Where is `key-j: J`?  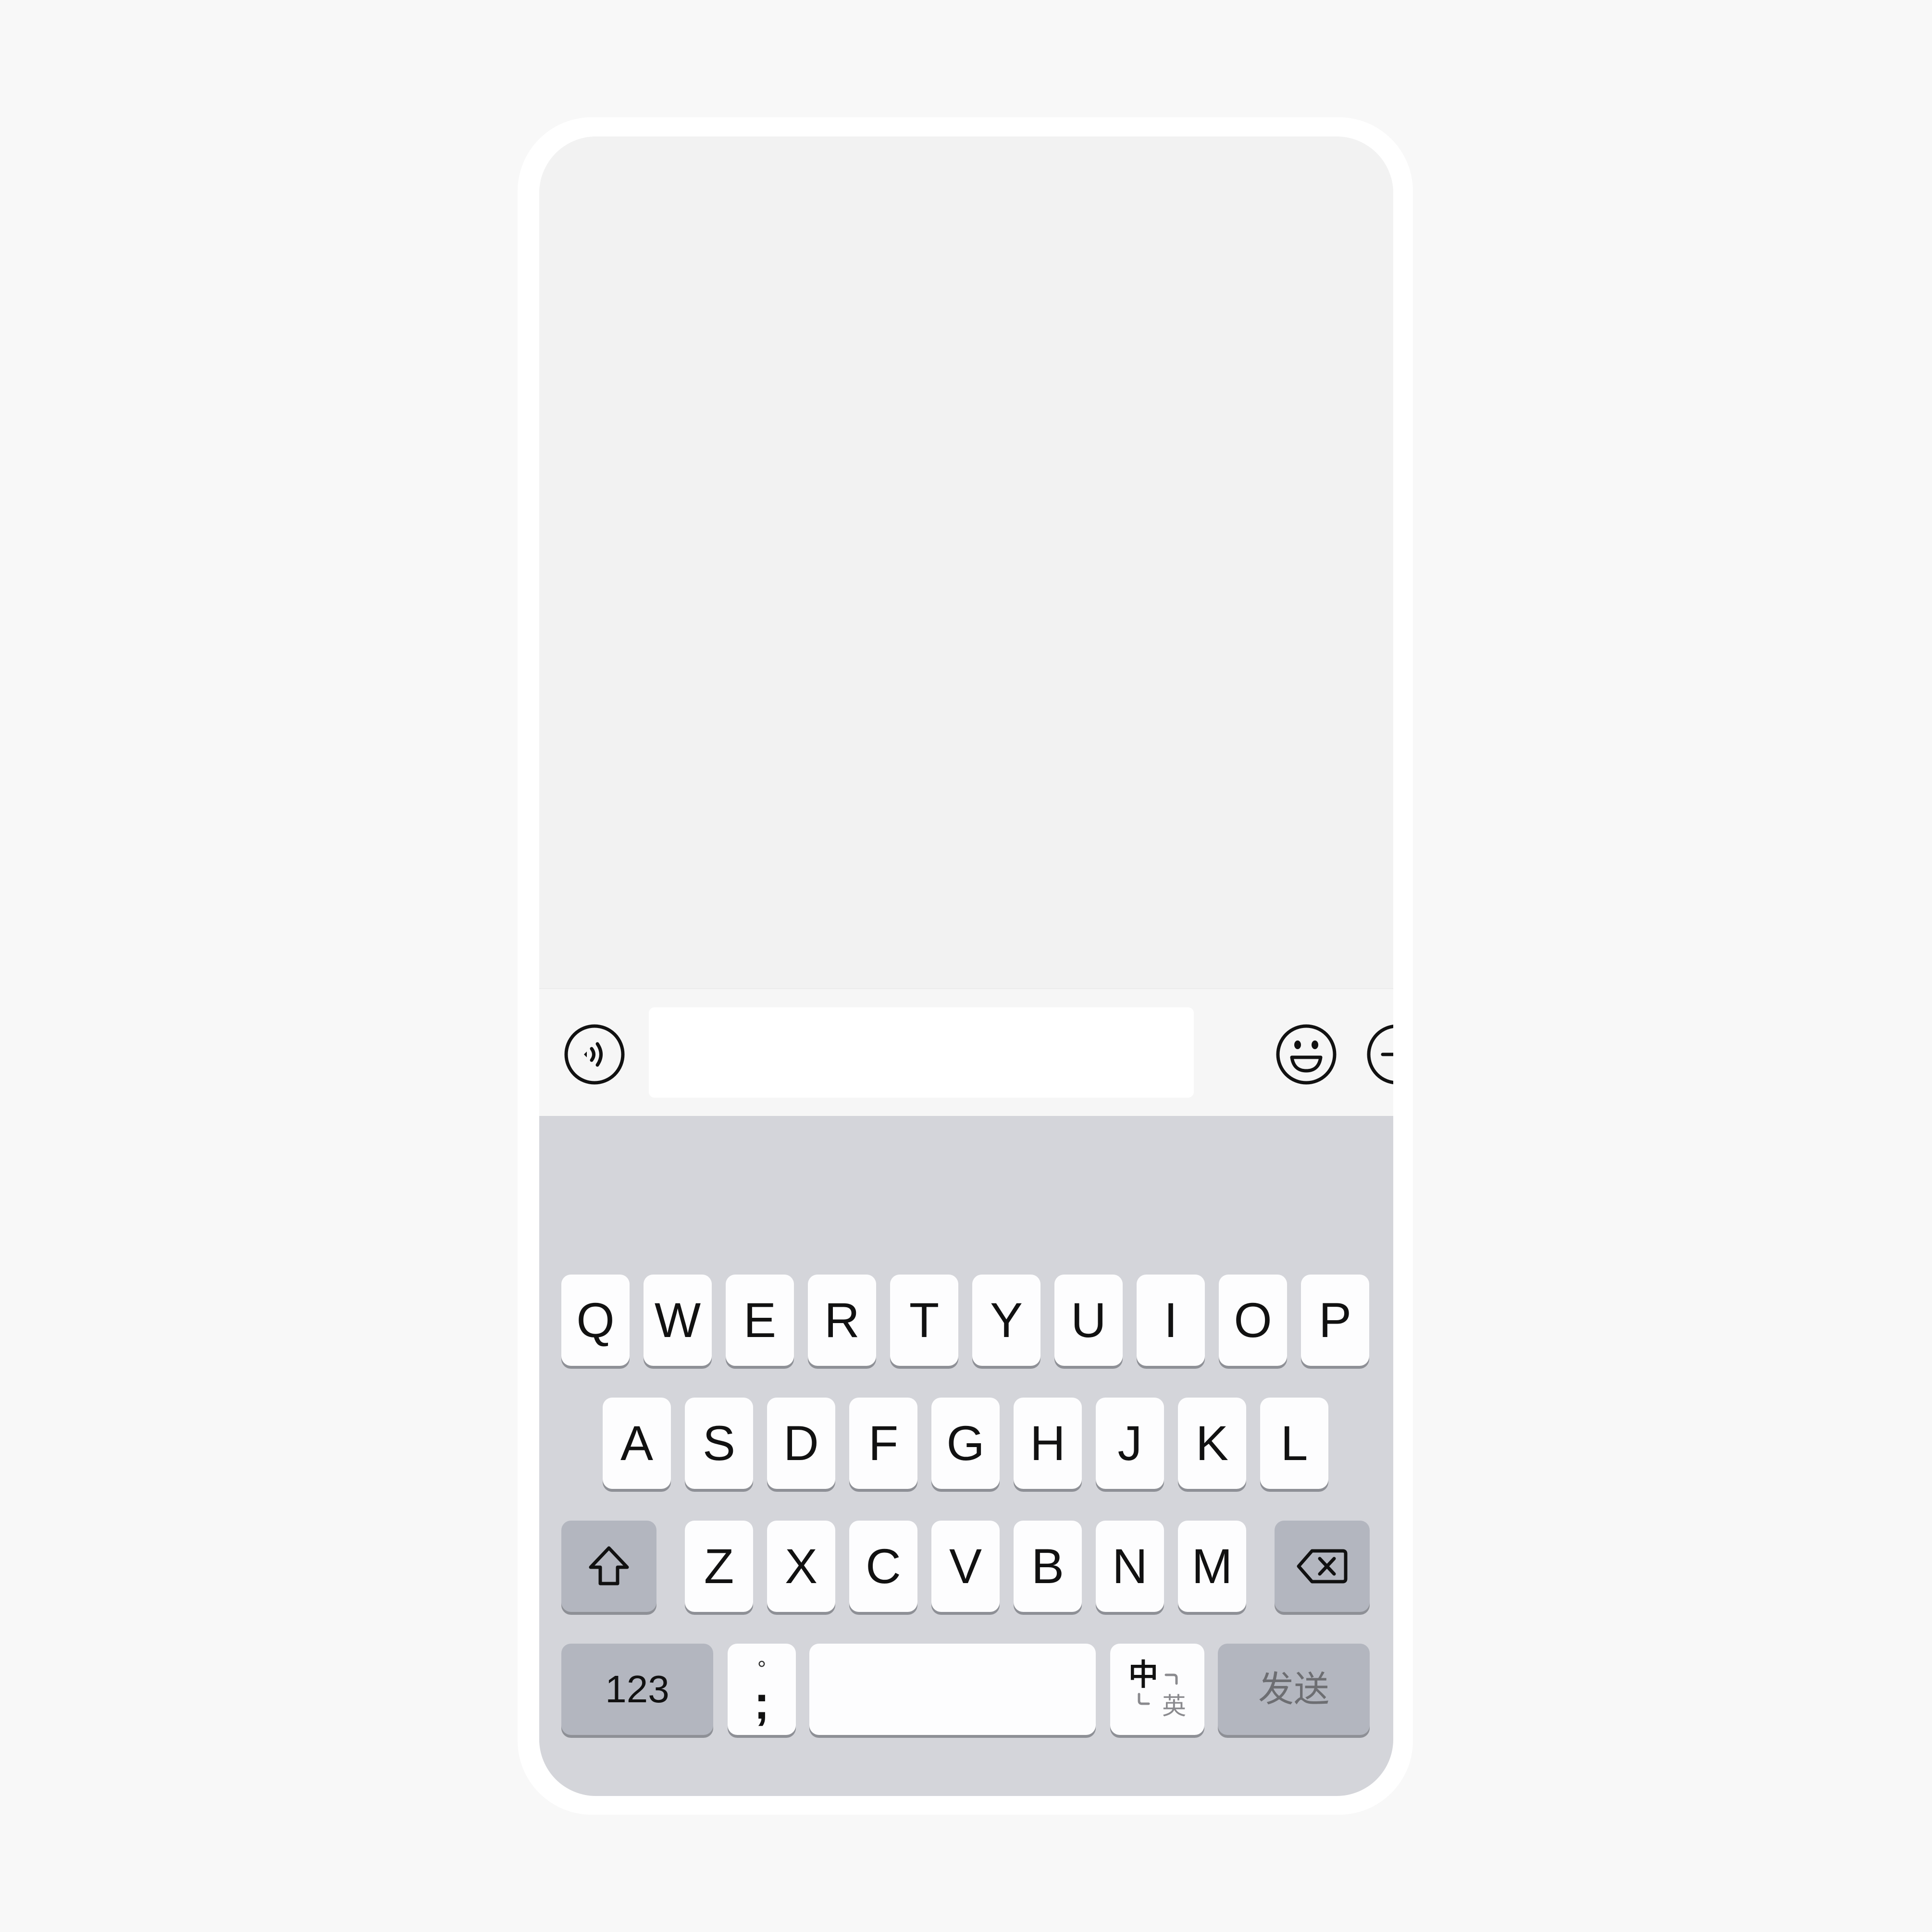 key-j: J is located at coordinates (1130, 1443).